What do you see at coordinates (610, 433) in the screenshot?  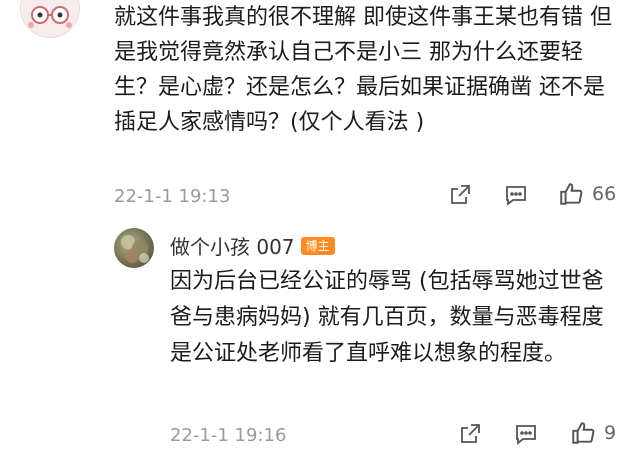 I see `reply-like-count: 9` at bounding box center [610, 433].